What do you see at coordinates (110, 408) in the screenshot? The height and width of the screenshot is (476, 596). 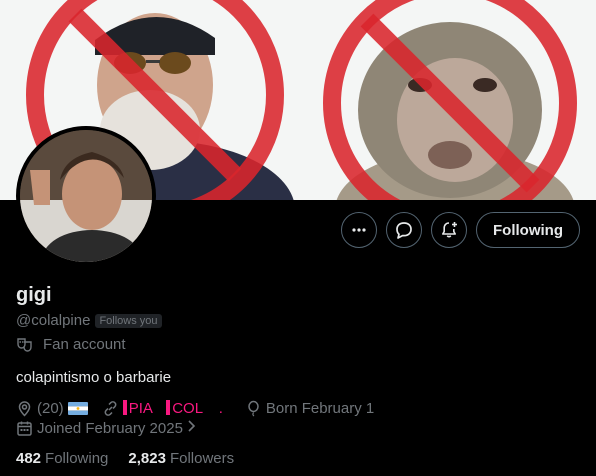 I see `link-icon` at bounding box center [110, 408].